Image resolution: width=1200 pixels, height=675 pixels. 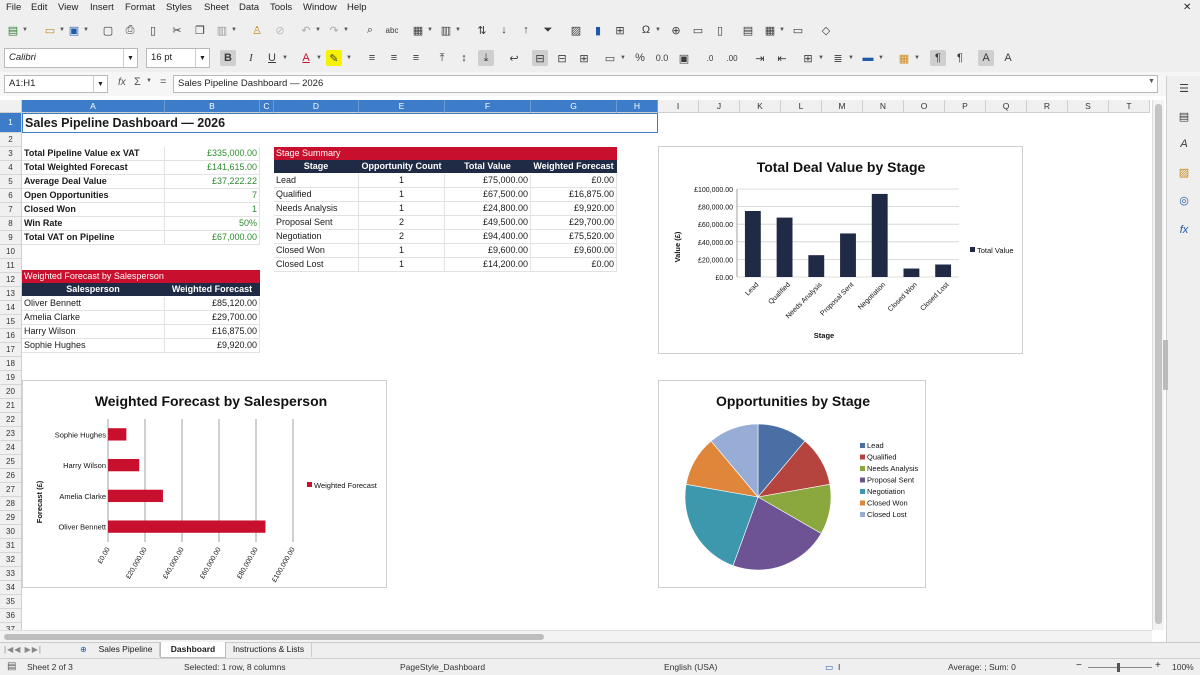 What do you see at coordinates (212, 289) in the screenshot?
I see `salesperson-table-header: Weighted Forecast` at bounding box center [212, 289].